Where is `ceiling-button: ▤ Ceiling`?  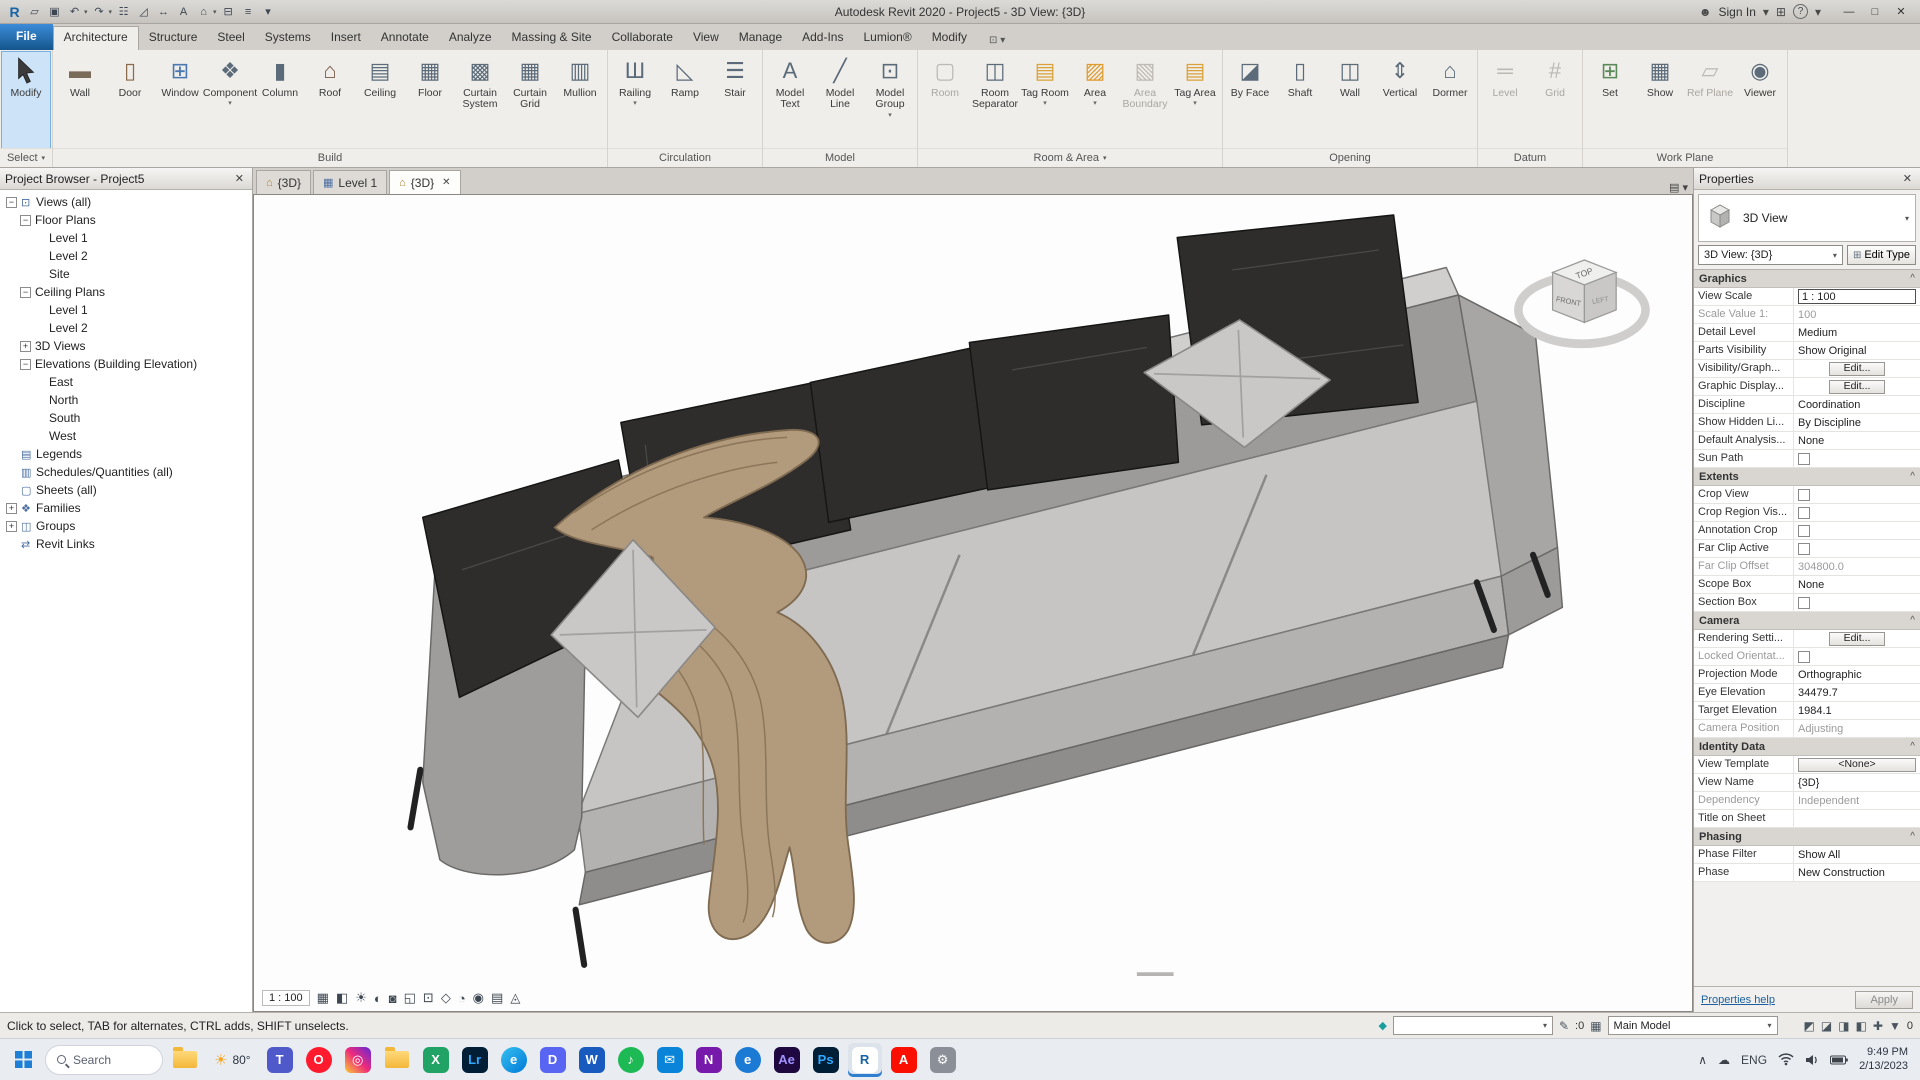 ceiling-button: ▤ Ceiling is located at coordinates (380, 100).